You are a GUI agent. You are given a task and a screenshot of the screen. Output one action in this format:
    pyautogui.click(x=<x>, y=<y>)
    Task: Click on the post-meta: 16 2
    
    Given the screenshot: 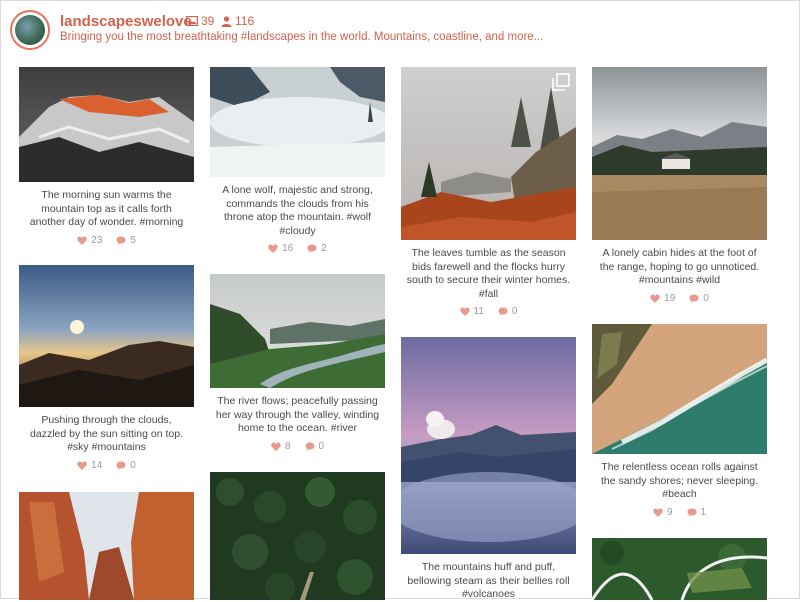 What is the action you would take?
    pyautogui.click(x=297, y=248)
    